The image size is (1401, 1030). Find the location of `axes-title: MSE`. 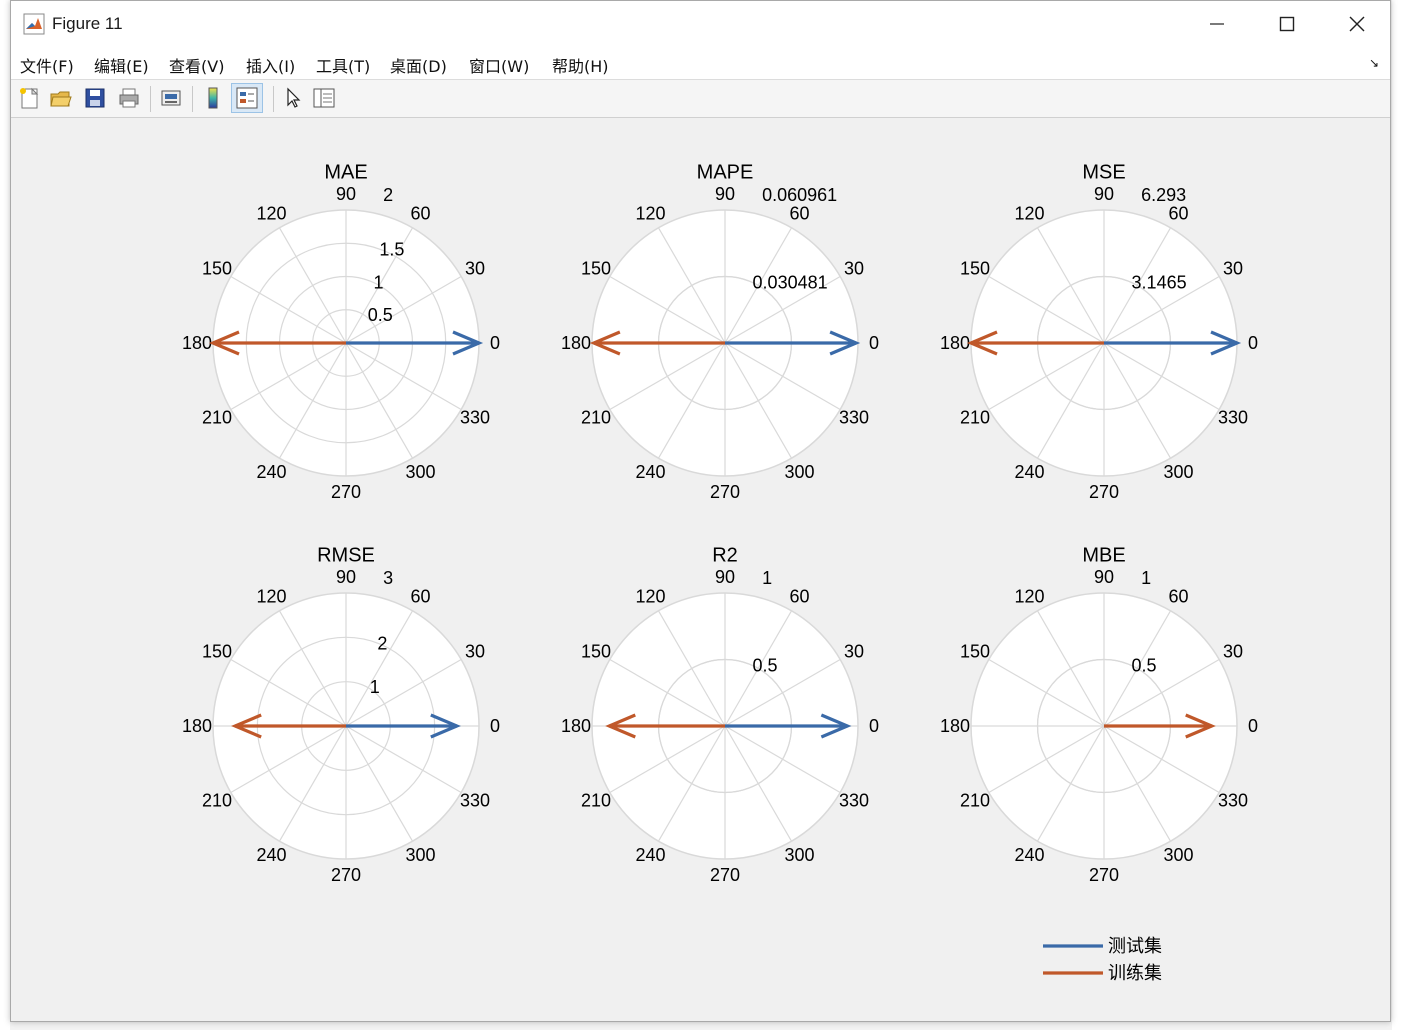

axes-title: MSE is located at coordinates (1103, 172).